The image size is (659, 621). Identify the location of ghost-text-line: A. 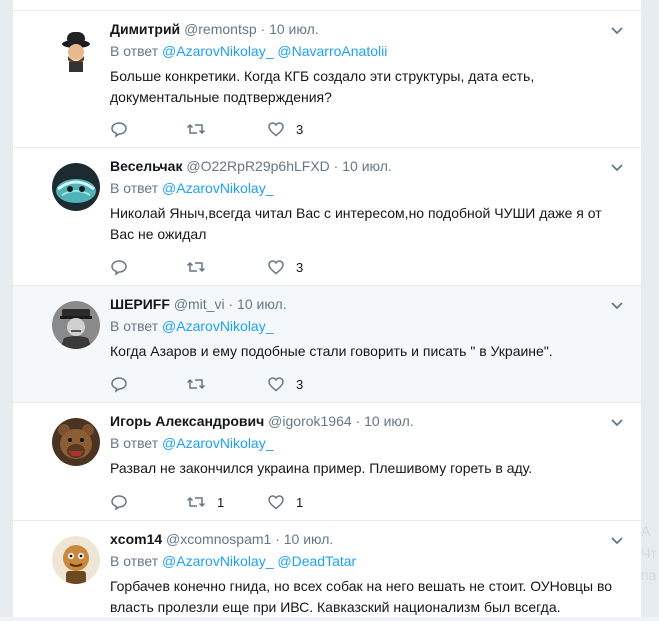
(646, 531).